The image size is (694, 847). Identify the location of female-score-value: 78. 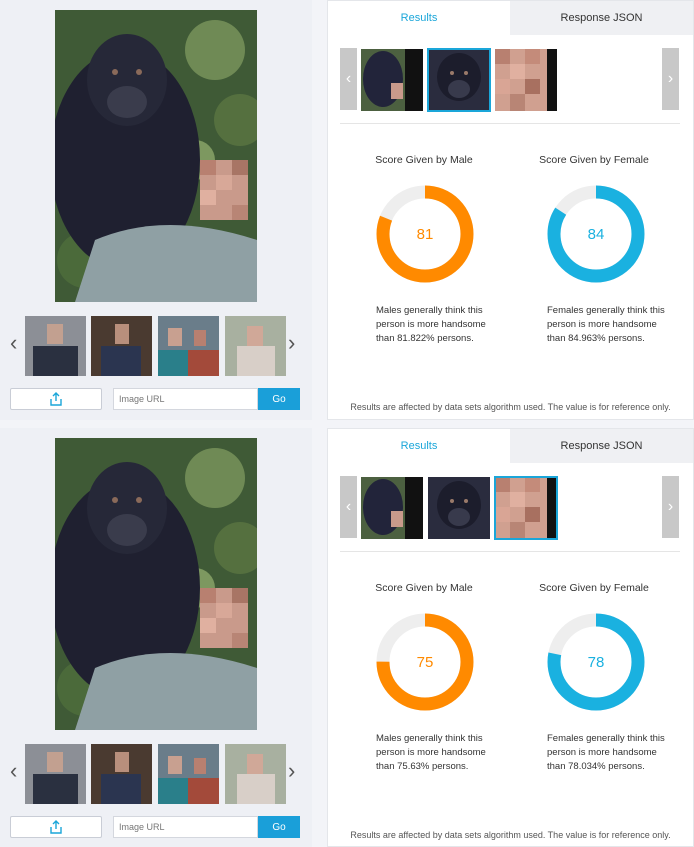
(596, 662).